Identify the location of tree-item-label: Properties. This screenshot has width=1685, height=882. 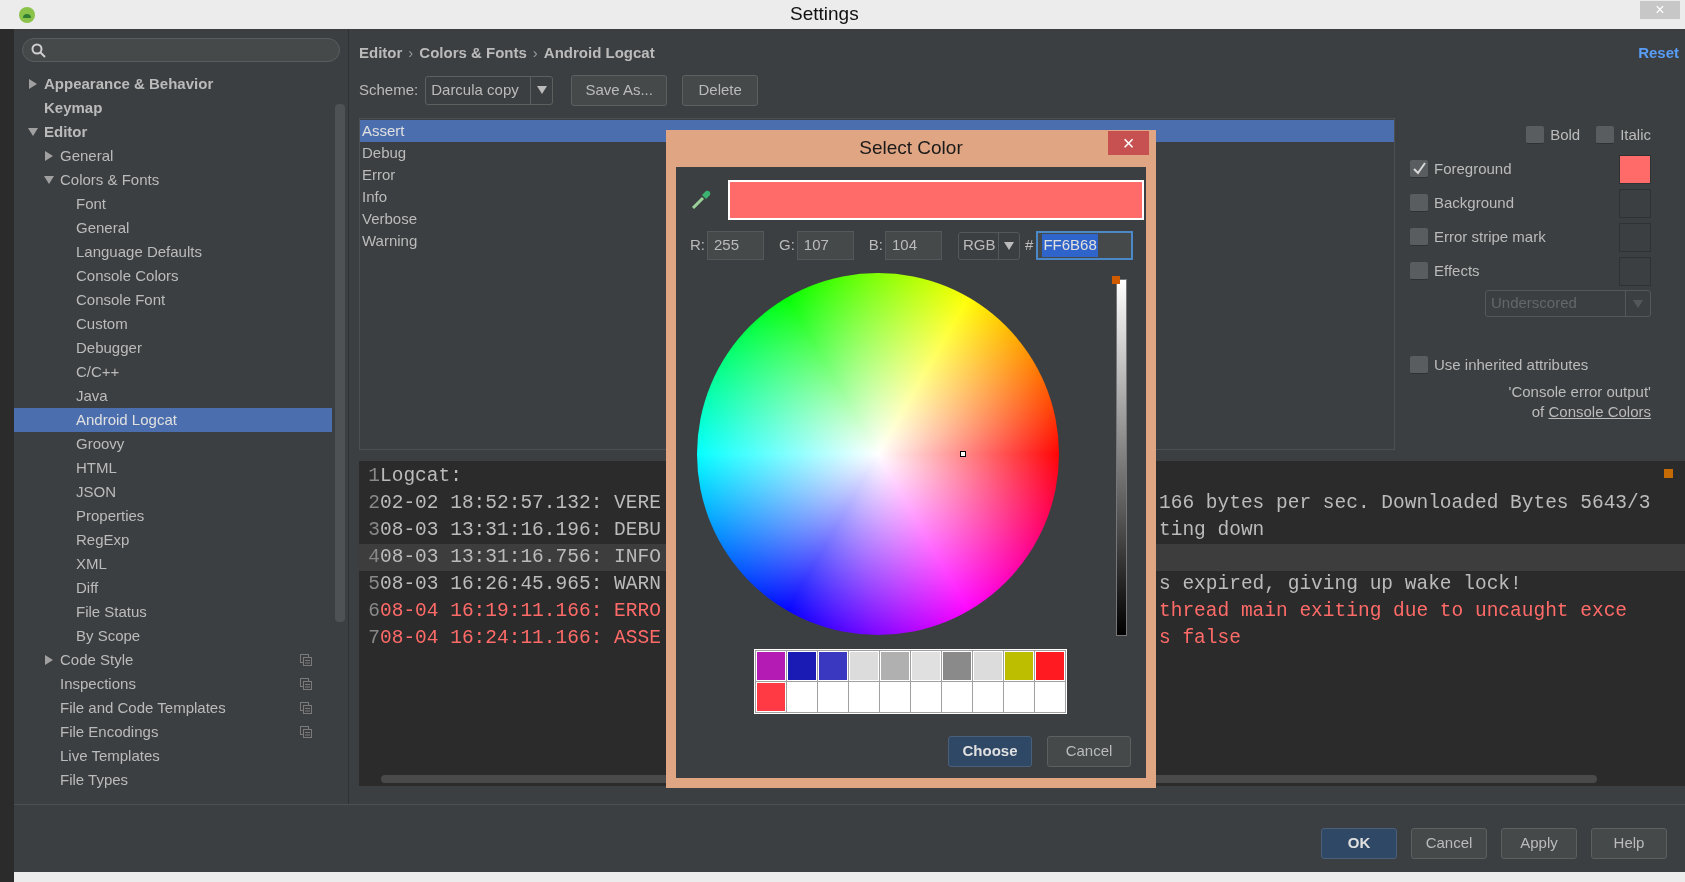
(110, 515).